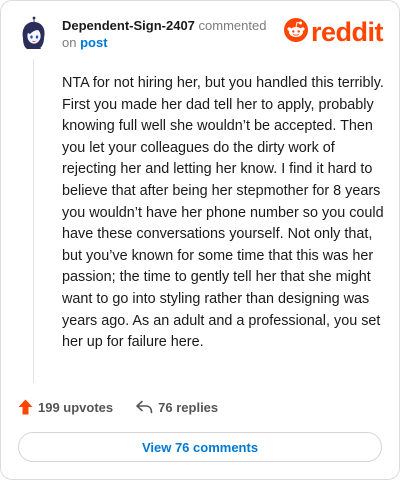 This screenshot has height=480, width=400. Describe the element at coordinates (188, 407) in the screenshot. I see `replies-count: 76 replies` at that location.